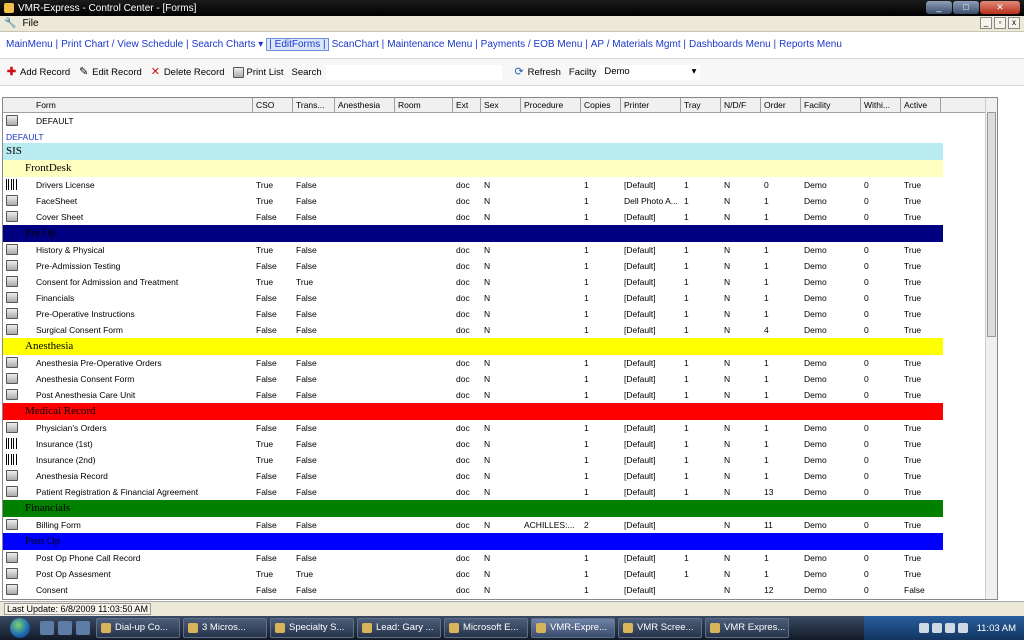 This screenshot has height=640, width=1024. Describe the element at coordinates (65, 628) in the screenshot. I see `browser-icon` at that location.